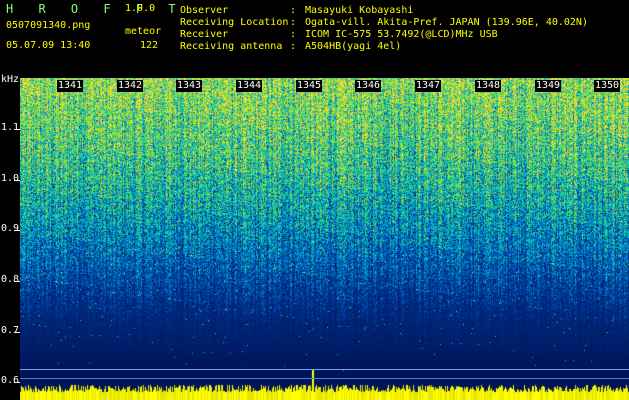 The width and height of the screenshot is (629, 400). I want to click on field-label-observer: Observer, so click(204, 10).